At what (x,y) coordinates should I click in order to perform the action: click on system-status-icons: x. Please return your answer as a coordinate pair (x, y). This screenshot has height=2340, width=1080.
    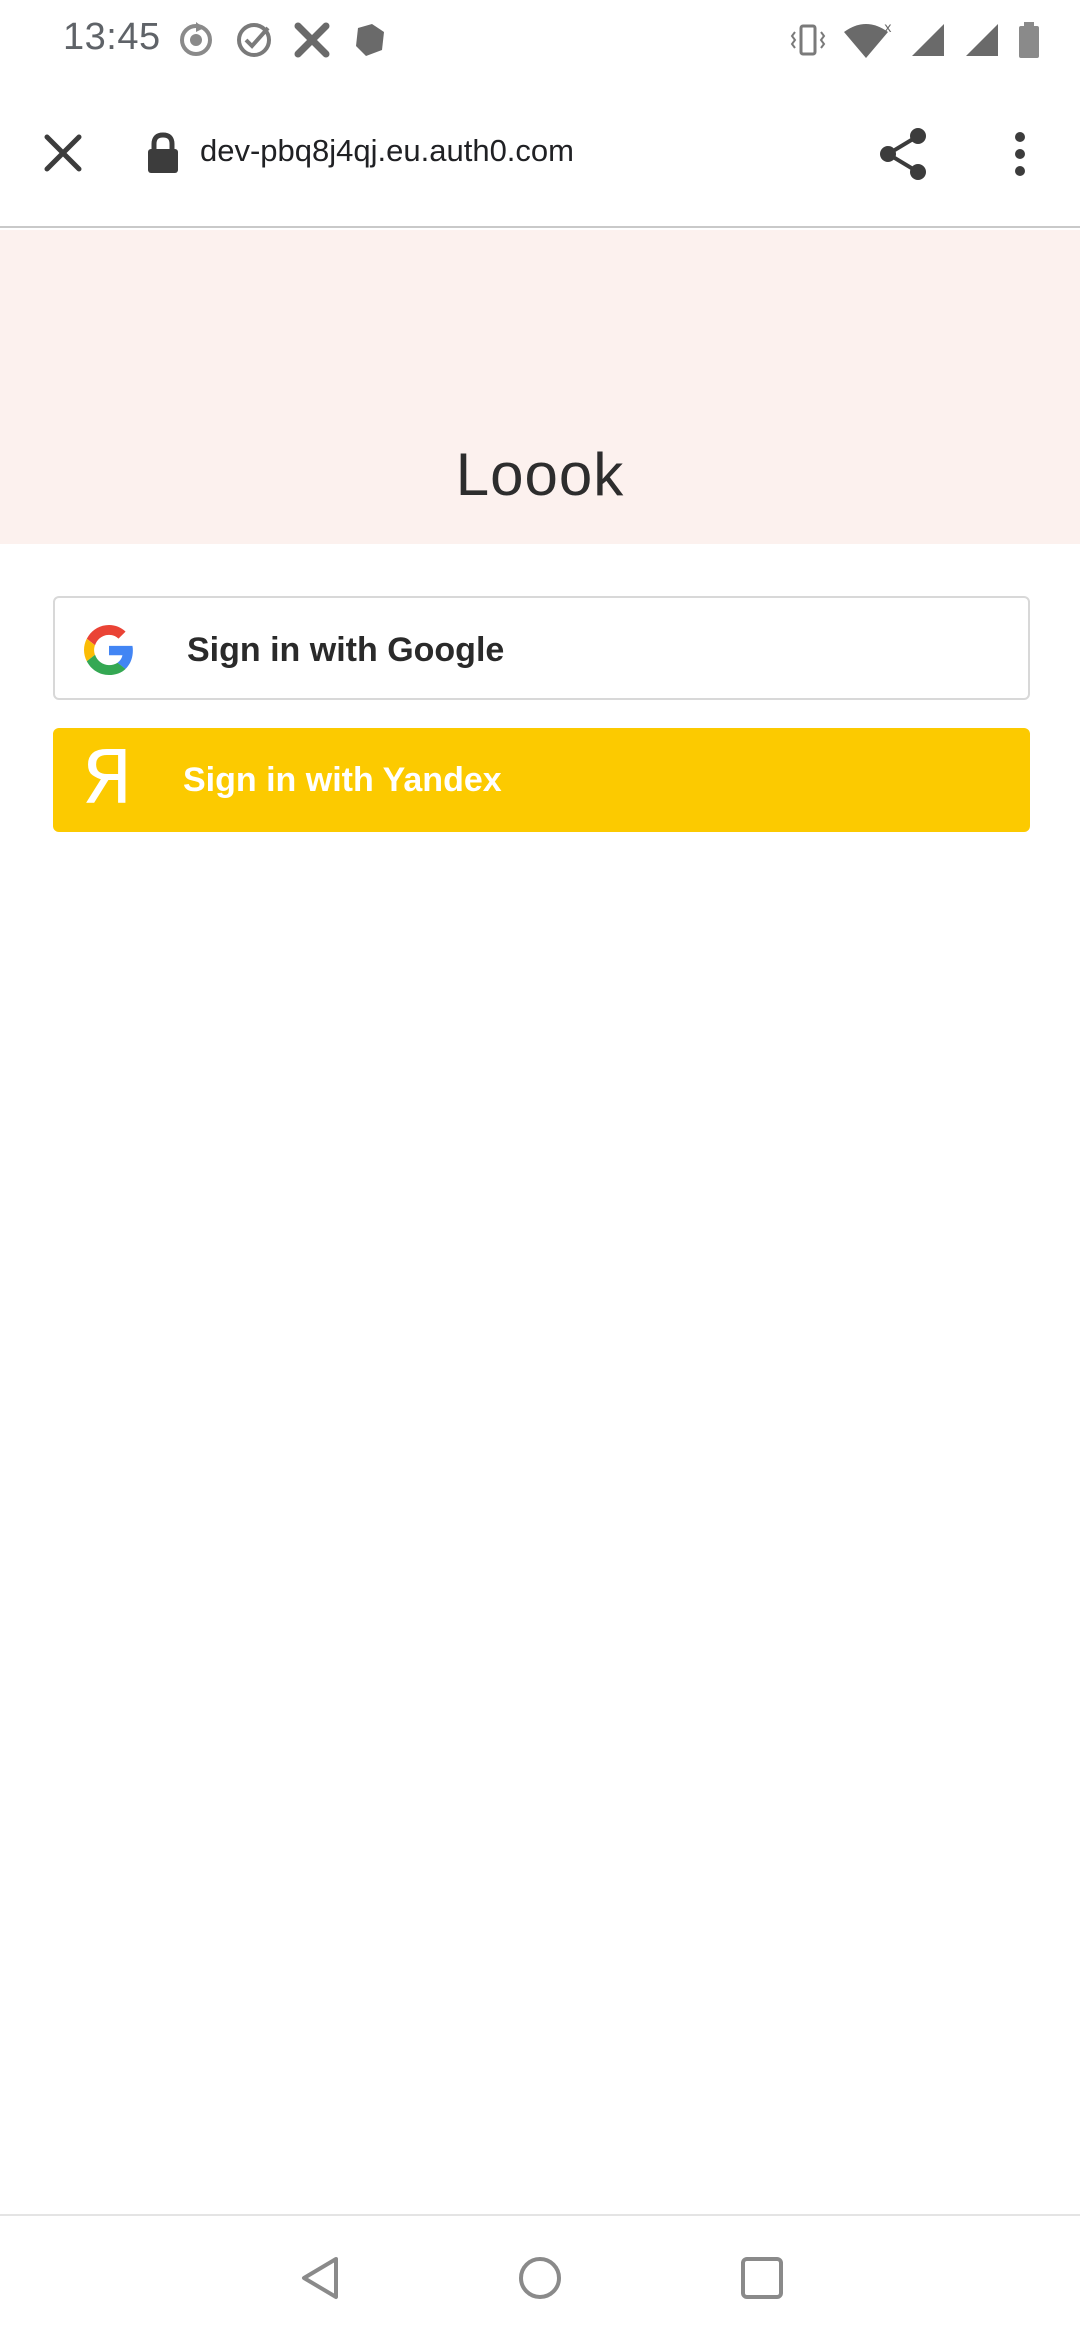
    Looking at the image, I should click on (915, 40).